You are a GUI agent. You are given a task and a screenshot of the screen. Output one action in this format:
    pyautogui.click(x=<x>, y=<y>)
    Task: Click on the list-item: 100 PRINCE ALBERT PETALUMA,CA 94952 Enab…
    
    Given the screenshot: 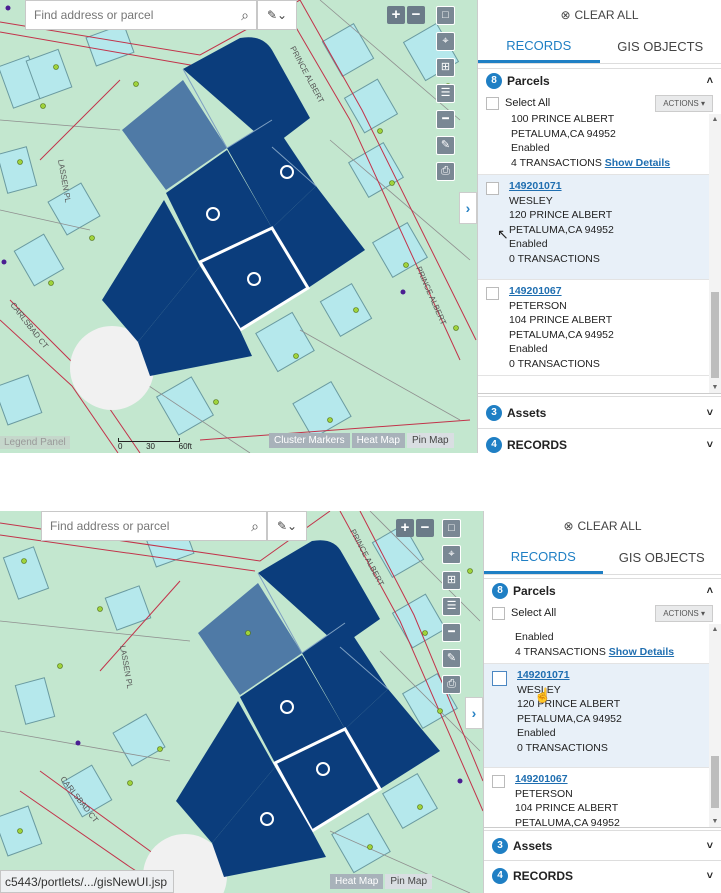 What is the action you would take?
    pyautogui.click(x=593, y=144)
    